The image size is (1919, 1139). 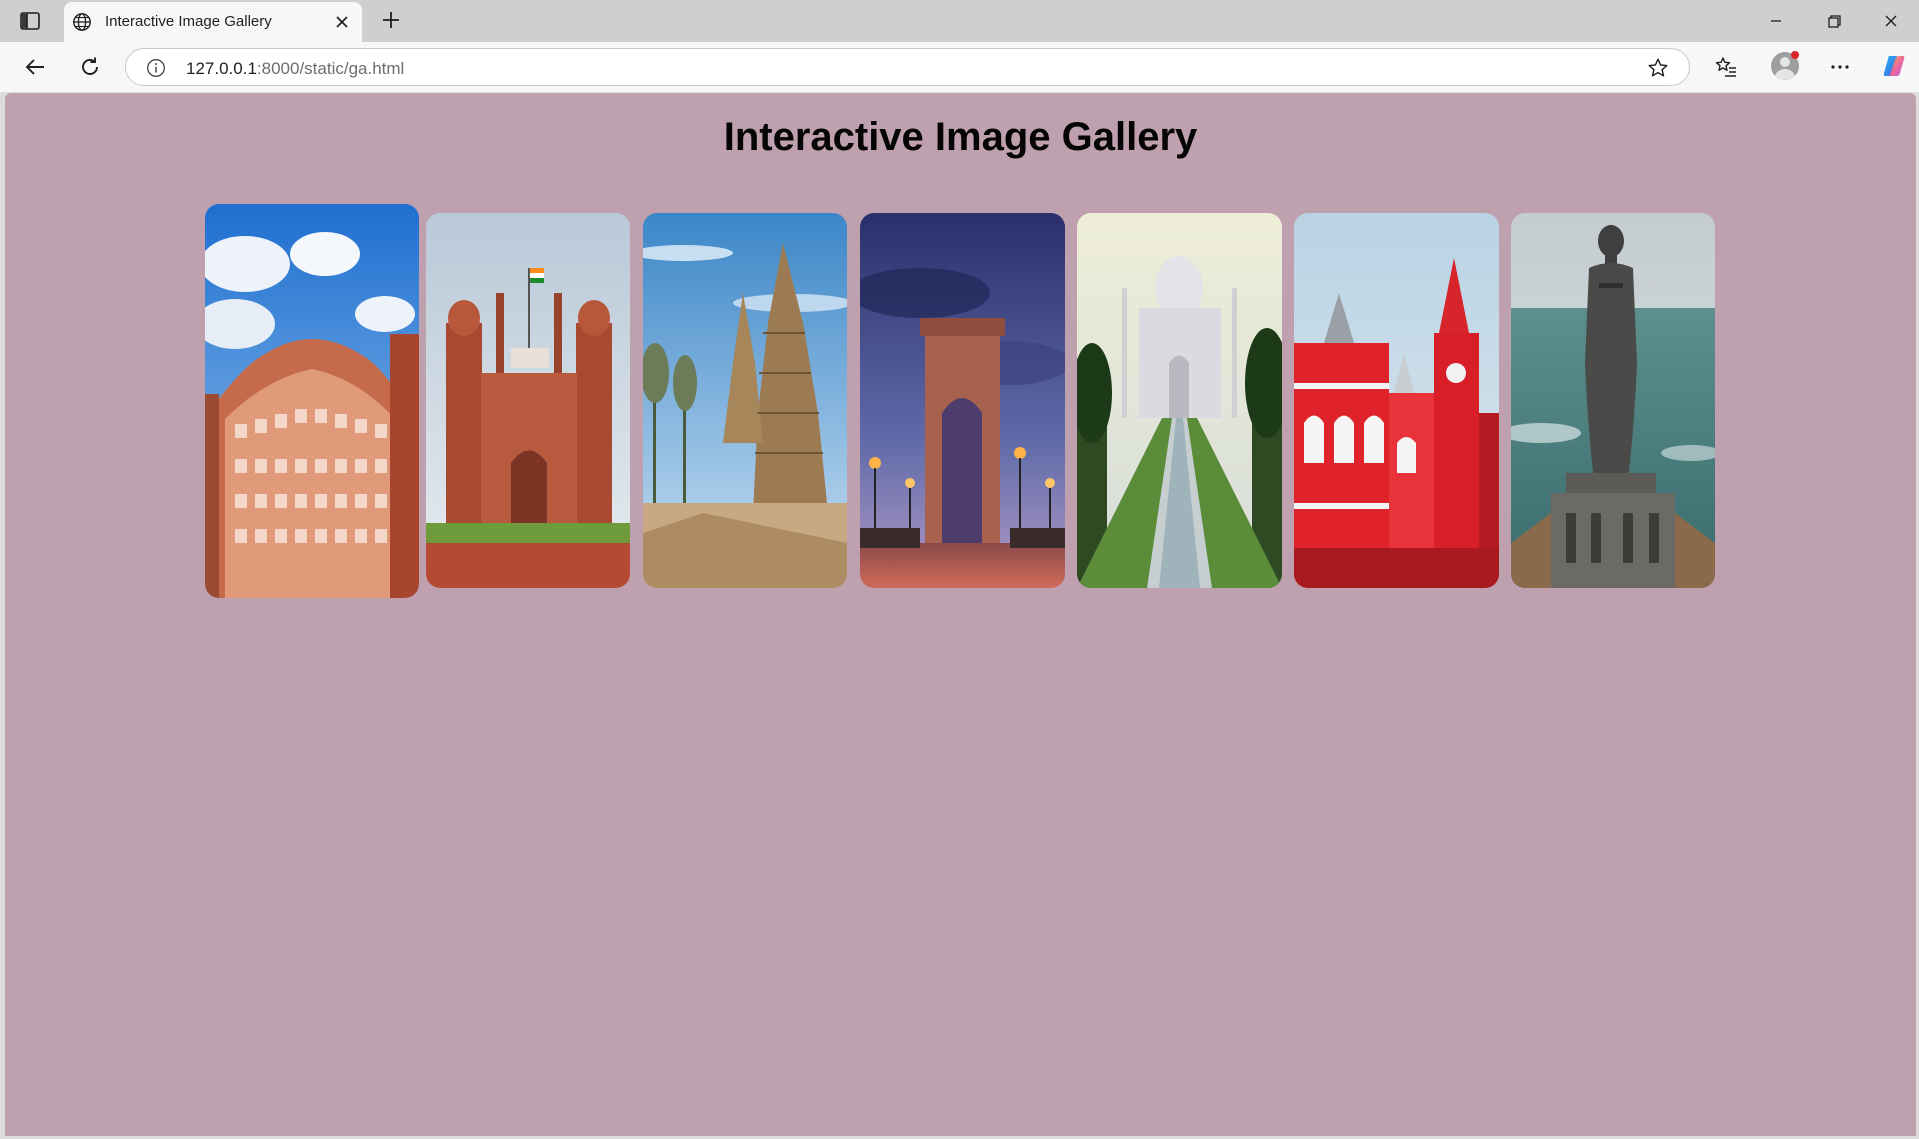 What do you see at coordinates (188, 21) in the screenshot?
I see `tab-title: Interactive Image Gallery` at bounding box center [188, 21].